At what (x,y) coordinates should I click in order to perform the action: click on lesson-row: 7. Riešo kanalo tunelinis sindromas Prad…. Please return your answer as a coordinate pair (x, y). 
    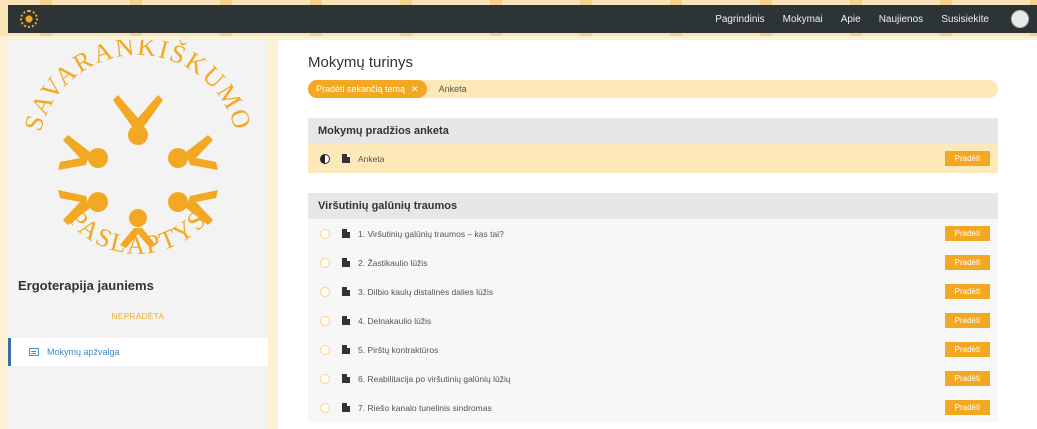
    Looking at the image, I should click on (653, 407).